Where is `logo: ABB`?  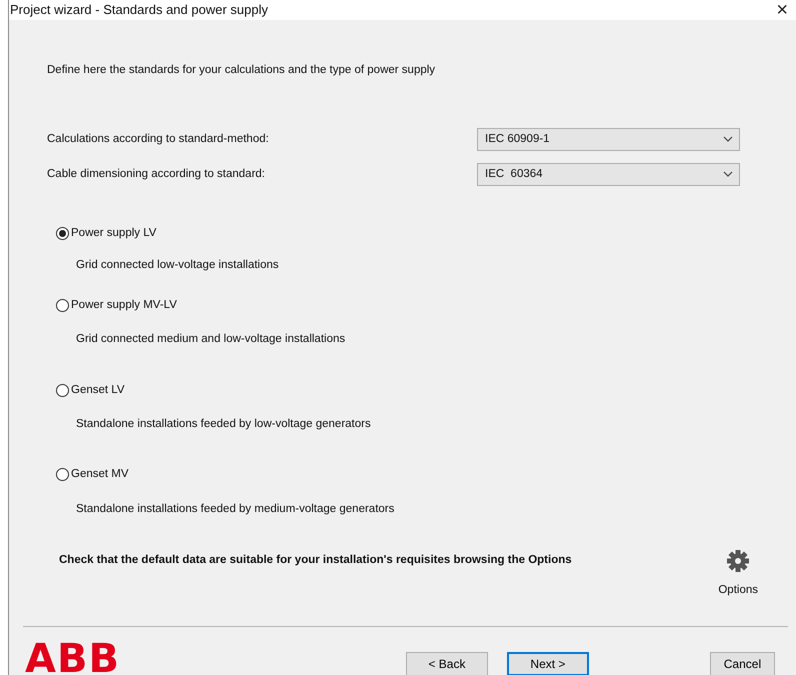
logo: ABB is located at coordinates (72, 657).